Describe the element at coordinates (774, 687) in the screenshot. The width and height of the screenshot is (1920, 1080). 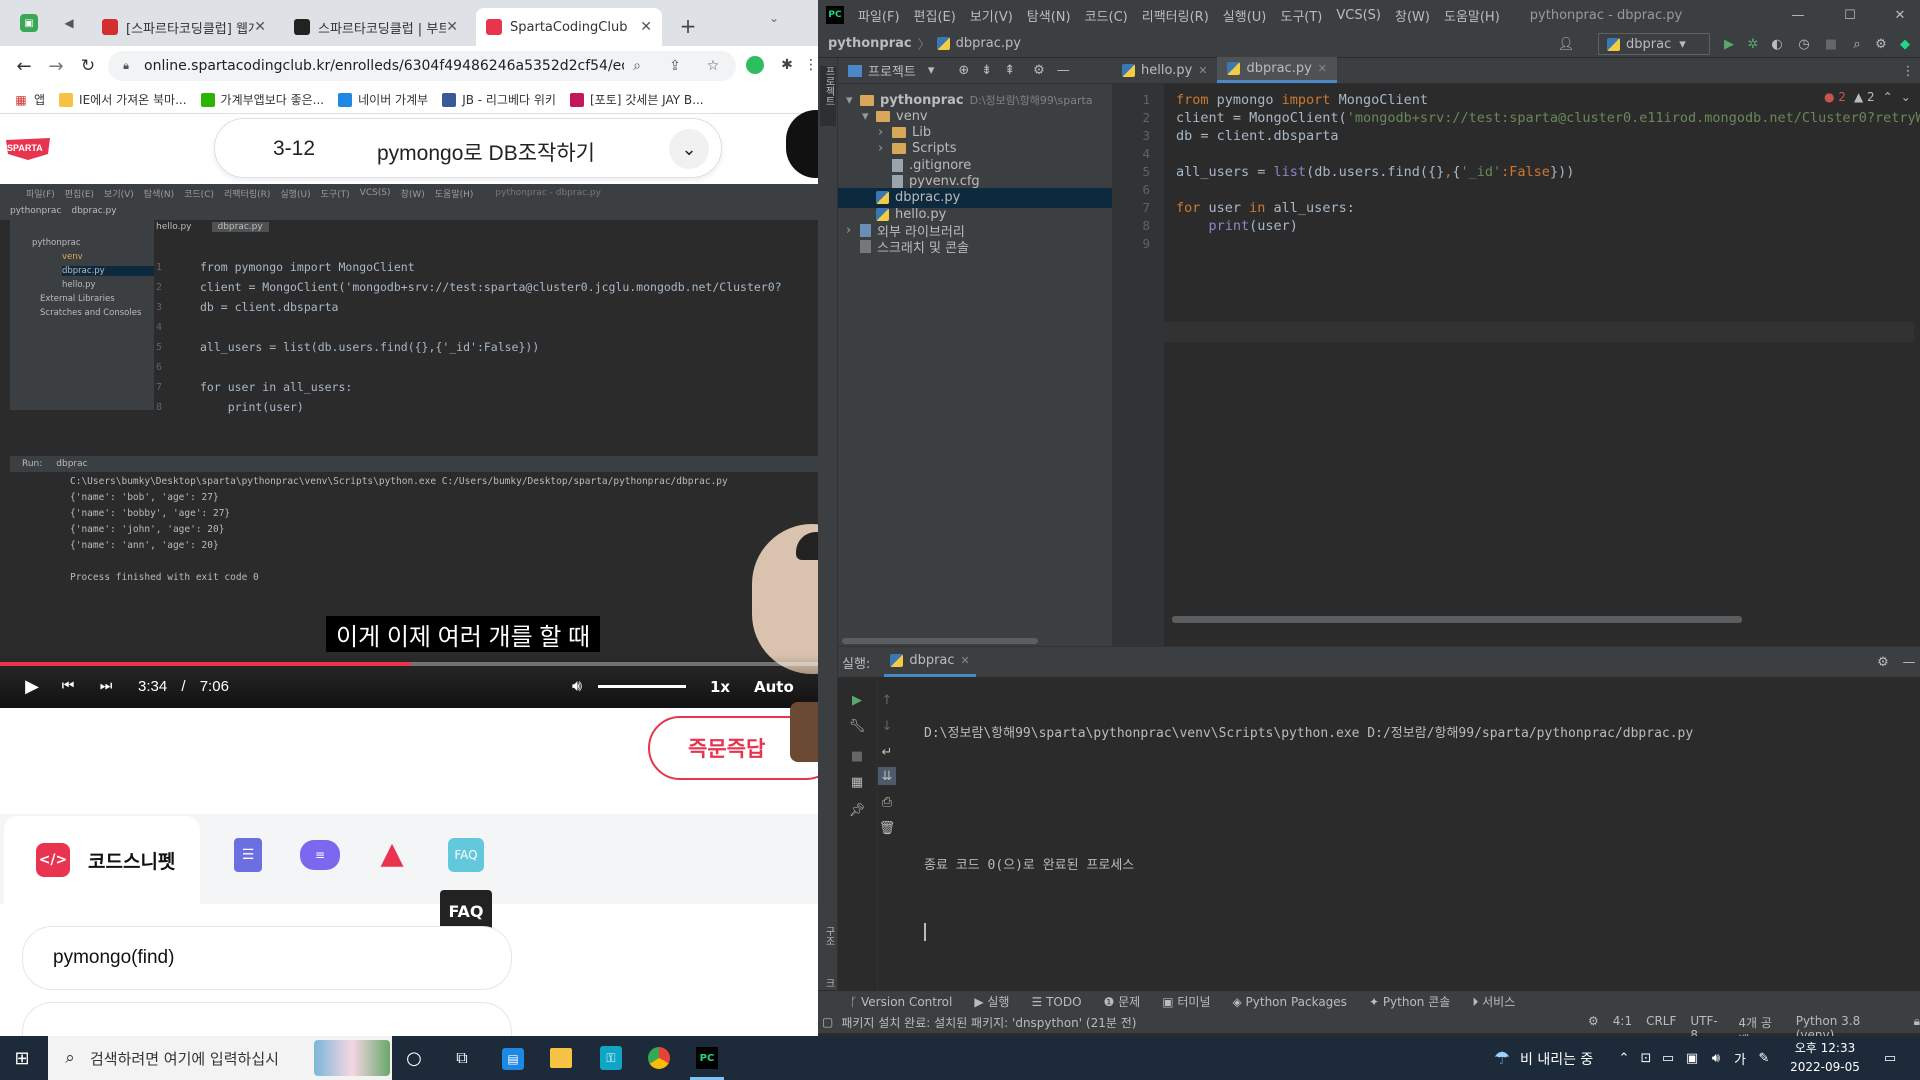
I see `quality-selector: Auto` at that location.